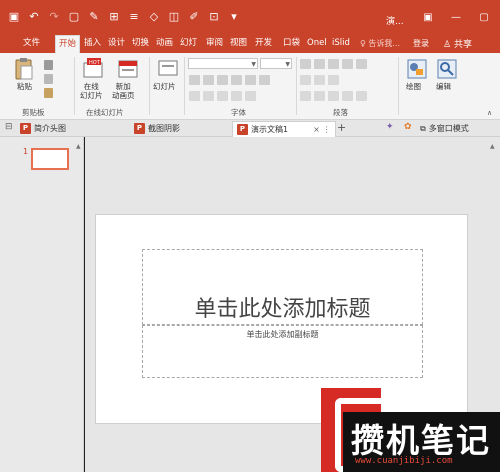  I want to click on align-center-icon, so click(319, 95).